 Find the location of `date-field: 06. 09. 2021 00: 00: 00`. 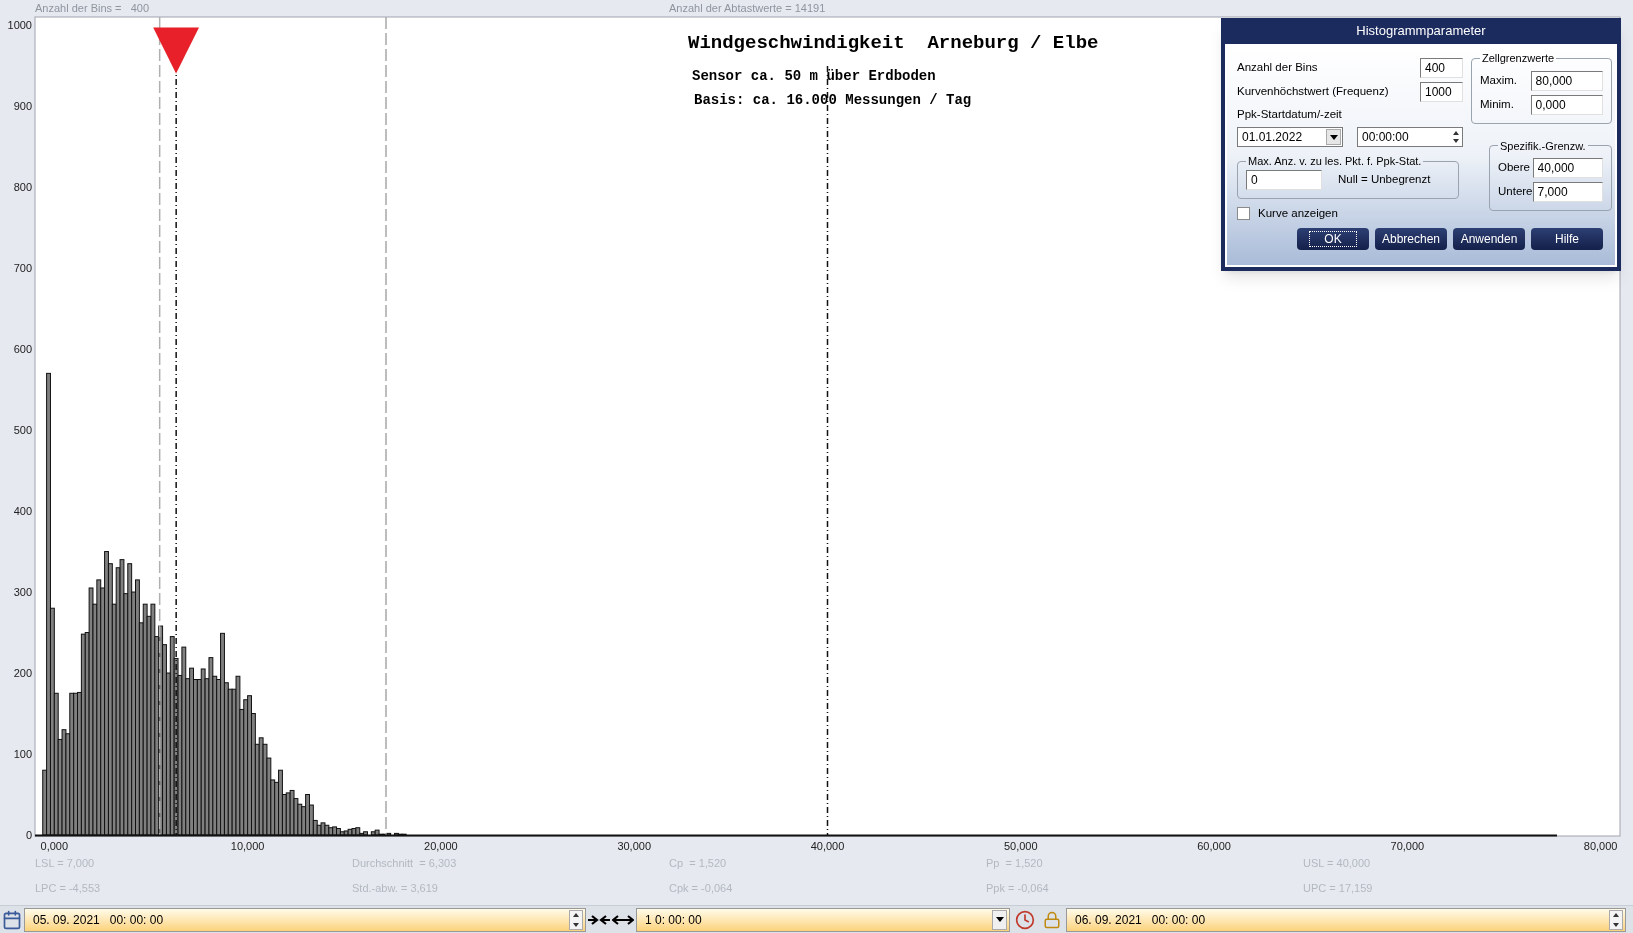

date-field: 06. 09. 2021 00: 00: 00 is located at coordinates (1346, 919).